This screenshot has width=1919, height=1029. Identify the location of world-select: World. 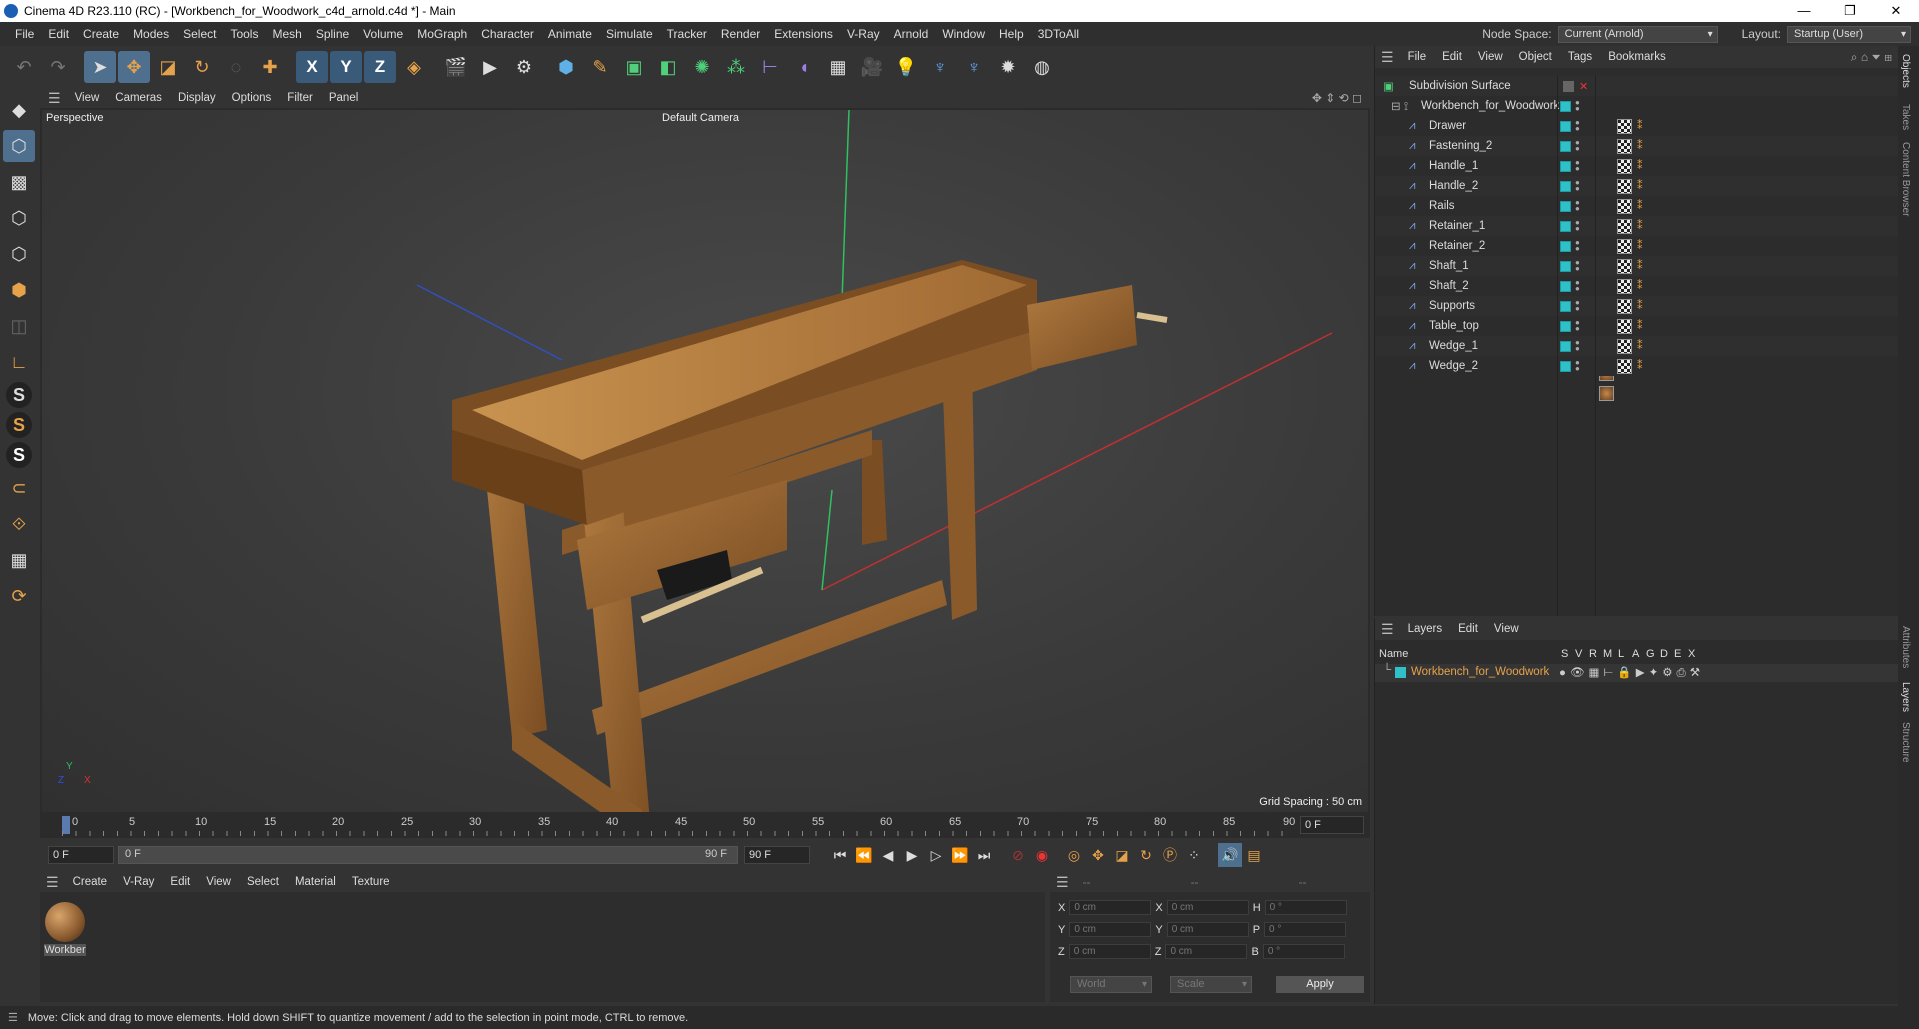
(1111, 984).